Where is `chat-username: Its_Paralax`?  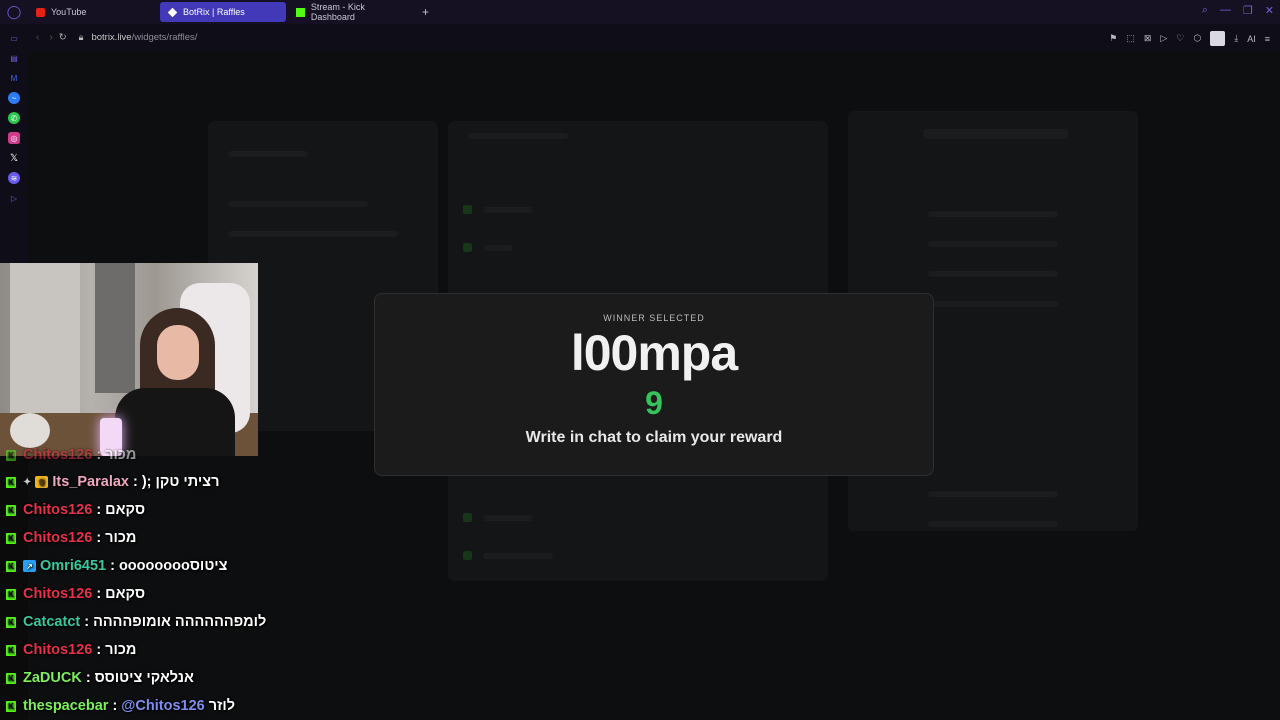 chat-username: Its_Paralax is located at coordinates (90, 482).